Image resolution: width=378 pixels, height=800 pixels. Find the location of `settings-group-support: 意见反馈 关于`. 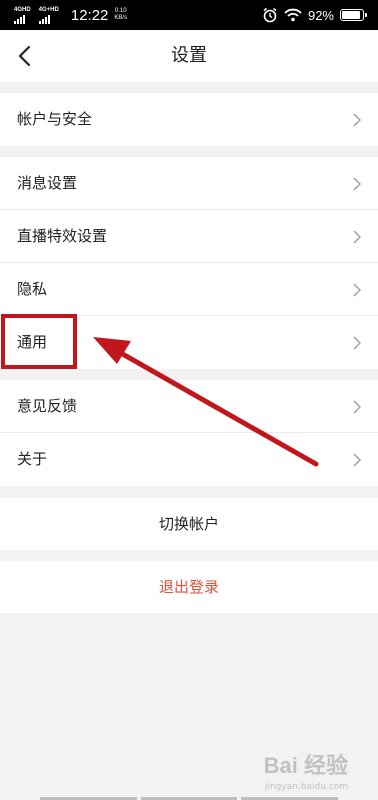

settings-group-support: 意见反馈 关于 is located at coordinates (189, 433).